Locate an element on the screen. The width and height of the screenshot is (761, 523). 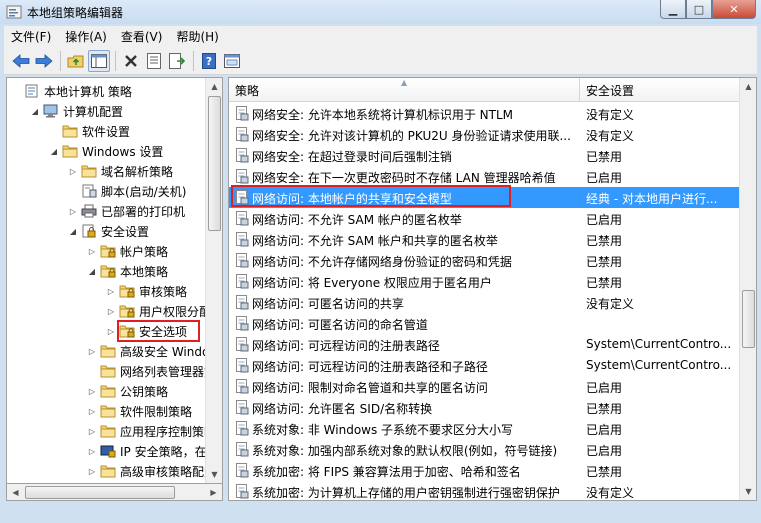
tree-item: ◢ Windows 设置 is located at coordinates (106, 151).